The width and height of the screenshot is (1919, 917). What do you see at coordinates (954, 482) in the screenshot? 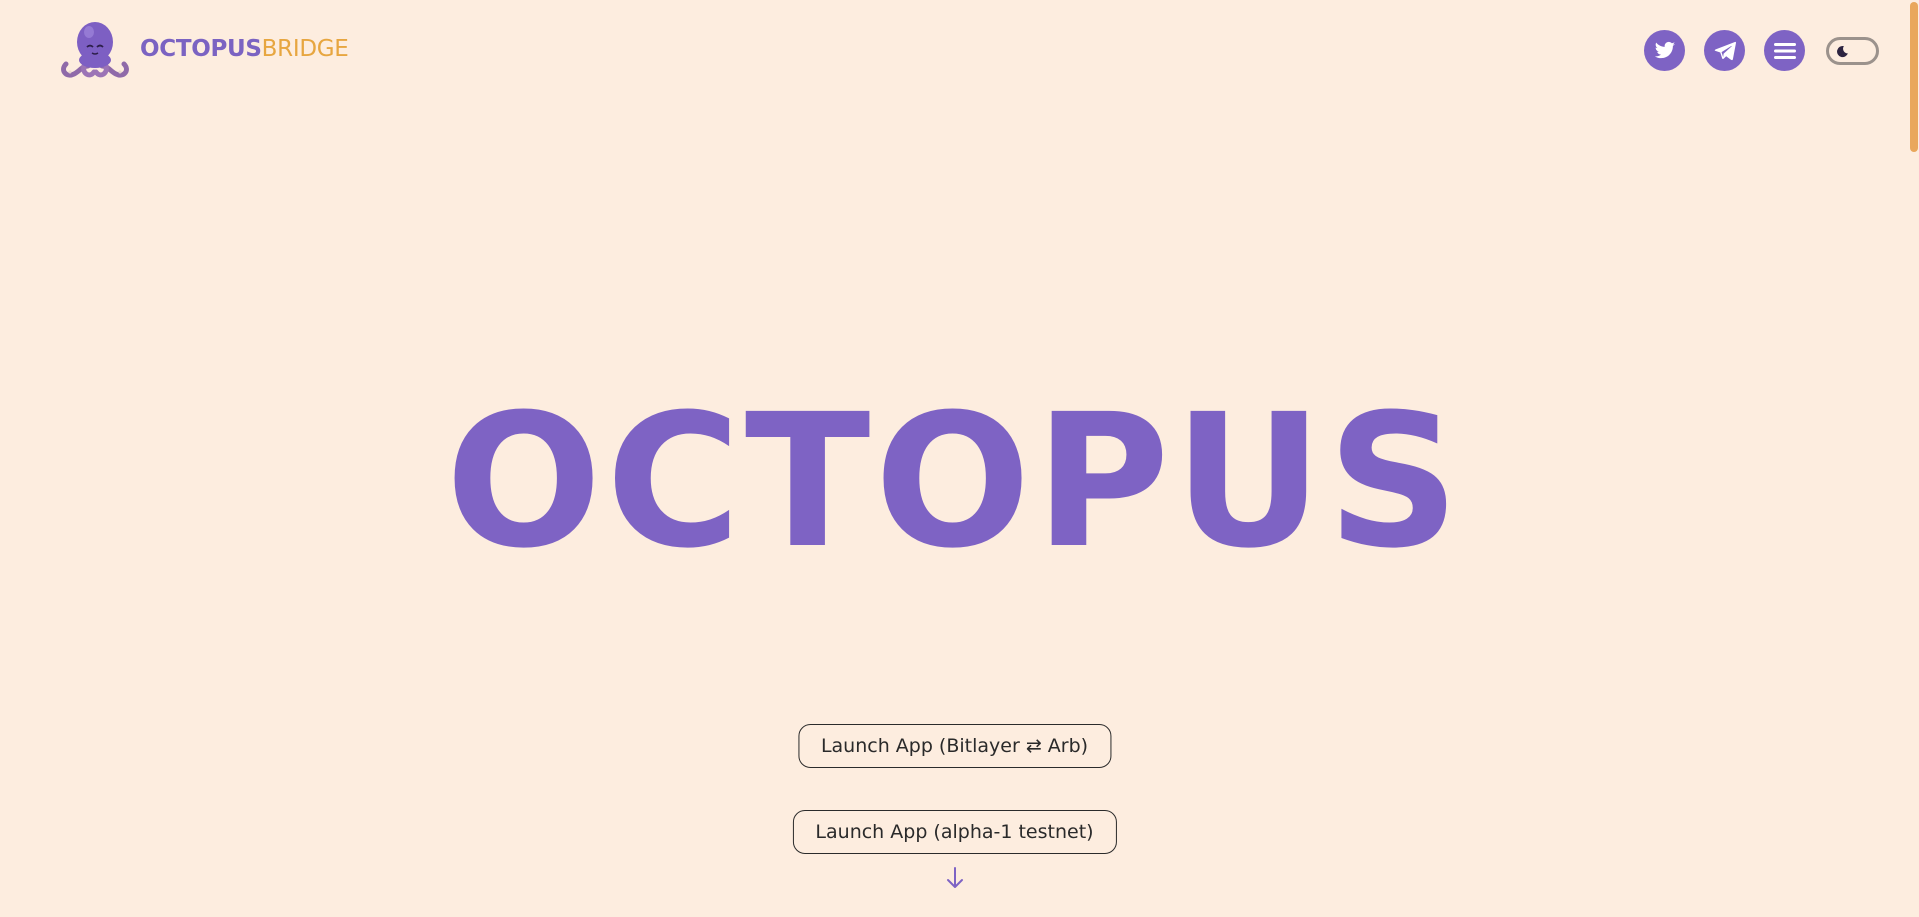
I see `hero-title: OCTOPUS` at bounding box center [954, 482].